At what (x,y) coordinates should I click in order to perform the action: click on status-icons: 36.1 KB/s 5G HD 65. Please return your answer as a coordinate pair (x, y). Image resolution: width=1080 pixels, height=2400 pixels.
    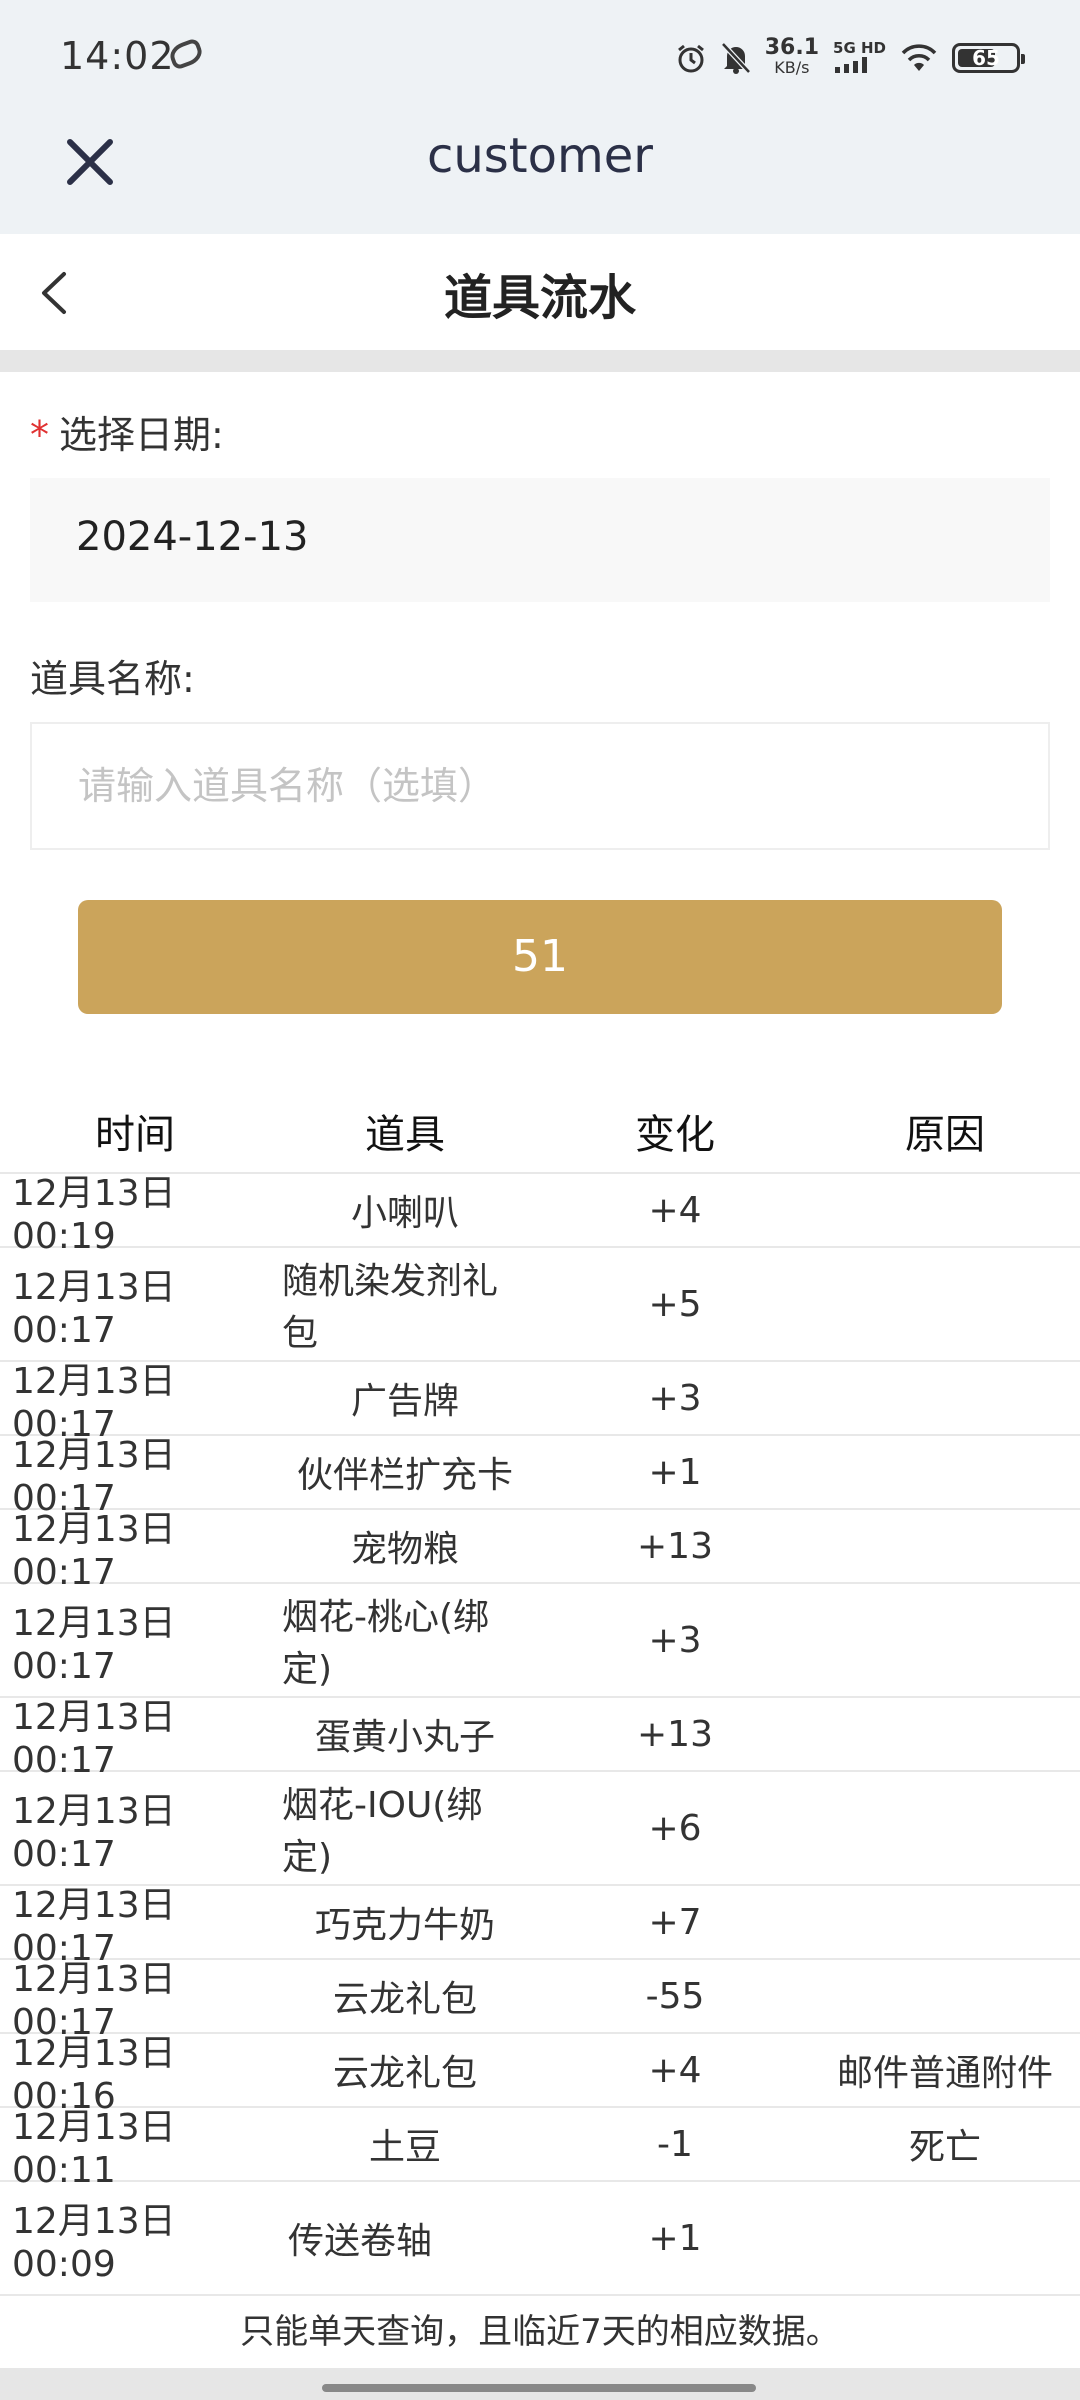
    Looking at the image, I should click on (850, 58).